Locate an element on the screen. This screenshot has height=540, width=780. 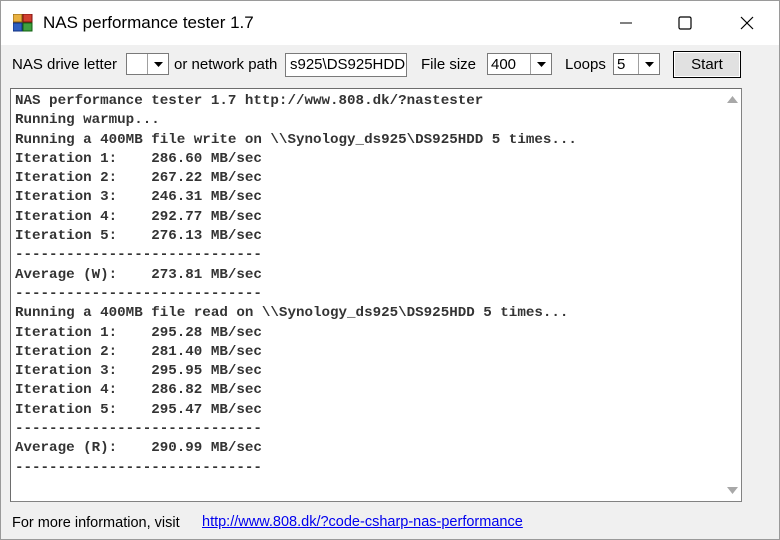
output-line: Iteration 1: 295.28 MB/sec is located at coordinates (138, 332).